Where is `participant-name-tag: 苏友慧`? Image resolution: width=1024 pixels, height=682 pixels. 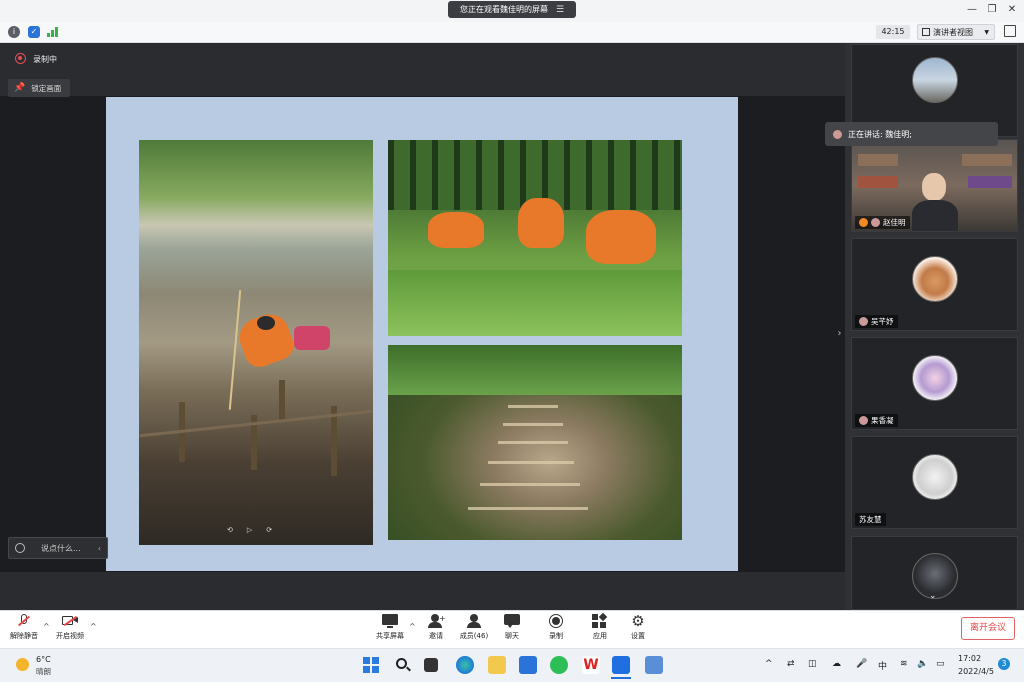 participant-name-tag: 苏友慧 is located at coordinates (870, 519).